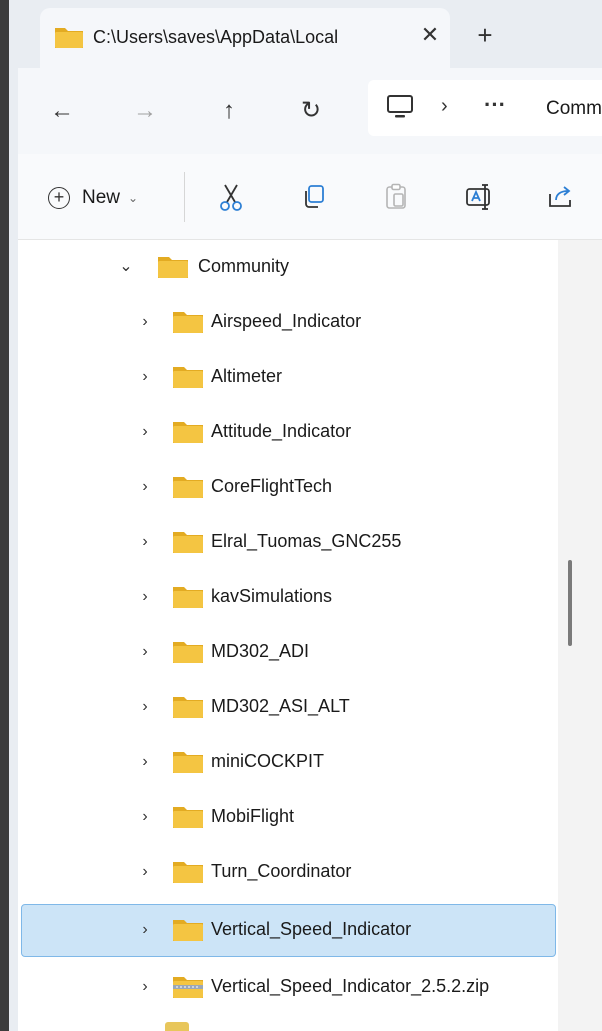  What do you see at coordinates (580, 635) in the screenshot?
I see `content-pane` at bounding box center [580, 635].